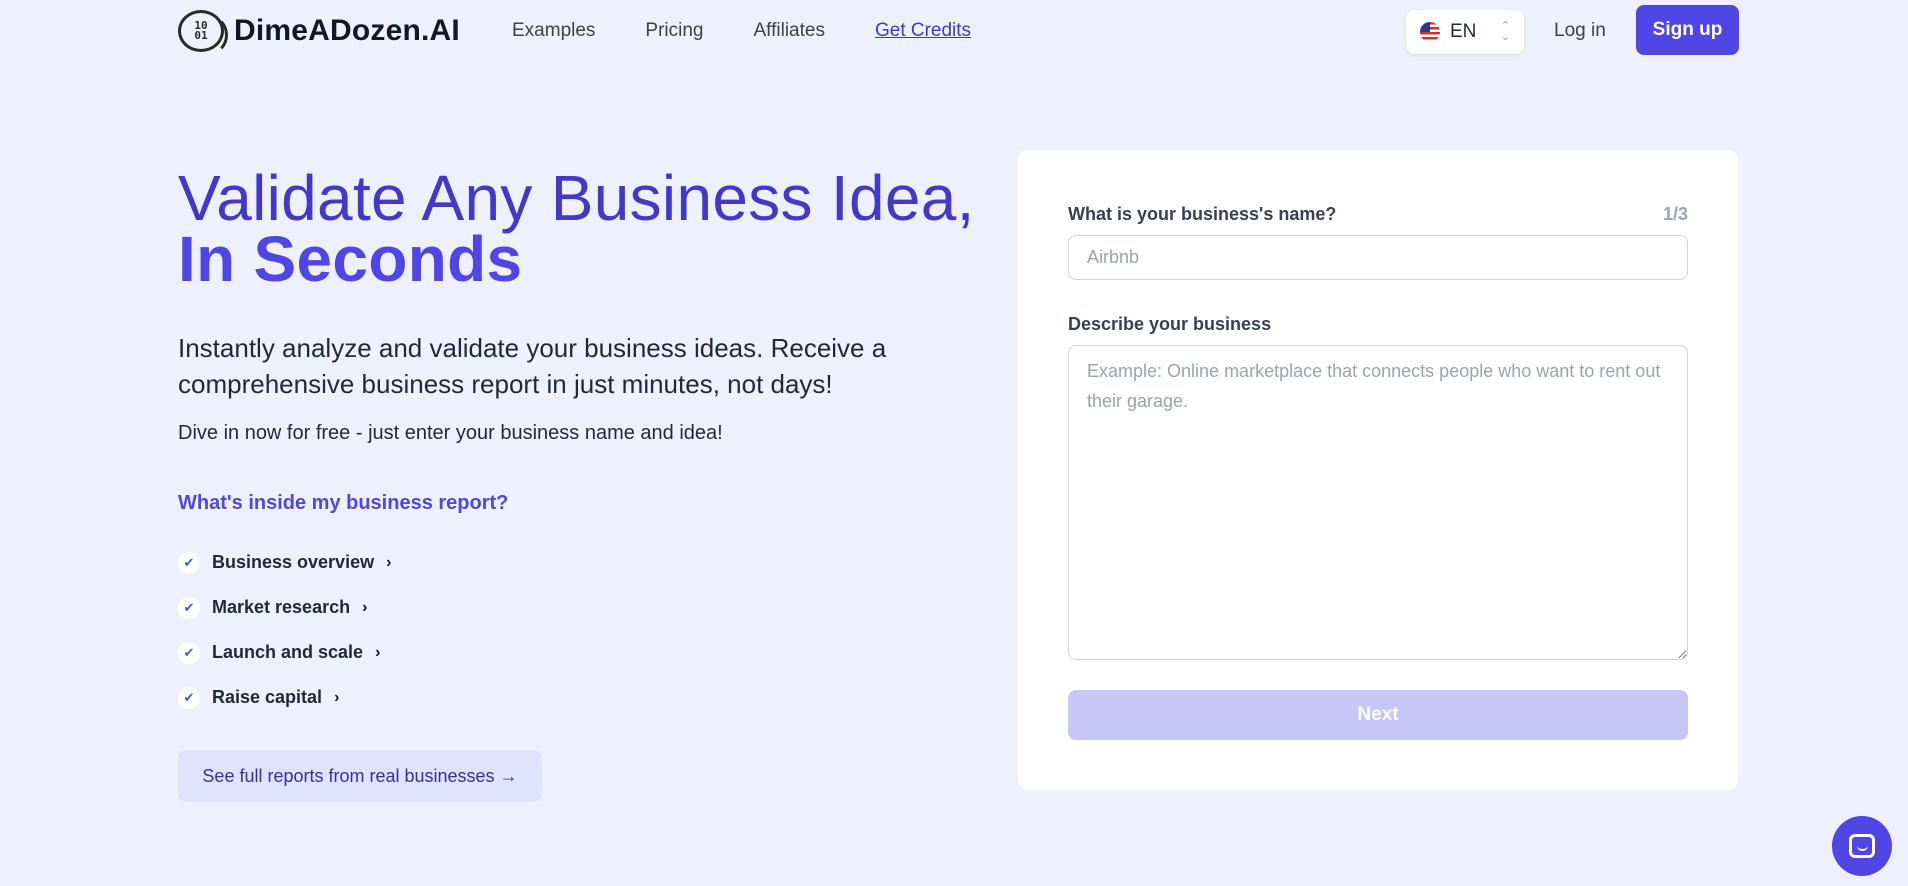 The image size is (1908, 886). I want to click on full-reports-link: See full reports from real businesses →, so click(360, 776).